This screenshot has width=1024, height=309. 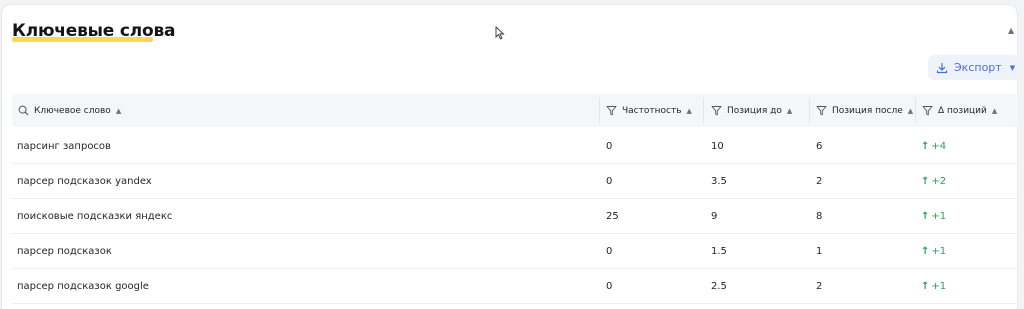 I want to click on export-dropdown-icon: ▼, so click(x=1012, y=67).